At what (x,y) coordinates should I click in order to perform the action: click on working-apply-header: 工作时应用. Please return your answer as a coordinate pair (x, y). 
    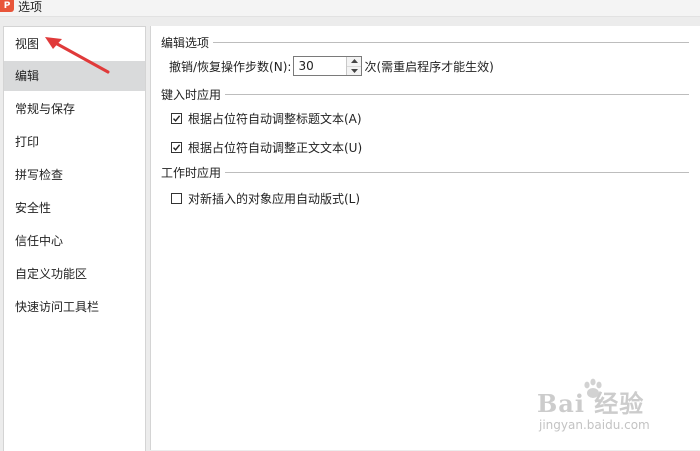
    Looking at the image, I should click on (191, 172).